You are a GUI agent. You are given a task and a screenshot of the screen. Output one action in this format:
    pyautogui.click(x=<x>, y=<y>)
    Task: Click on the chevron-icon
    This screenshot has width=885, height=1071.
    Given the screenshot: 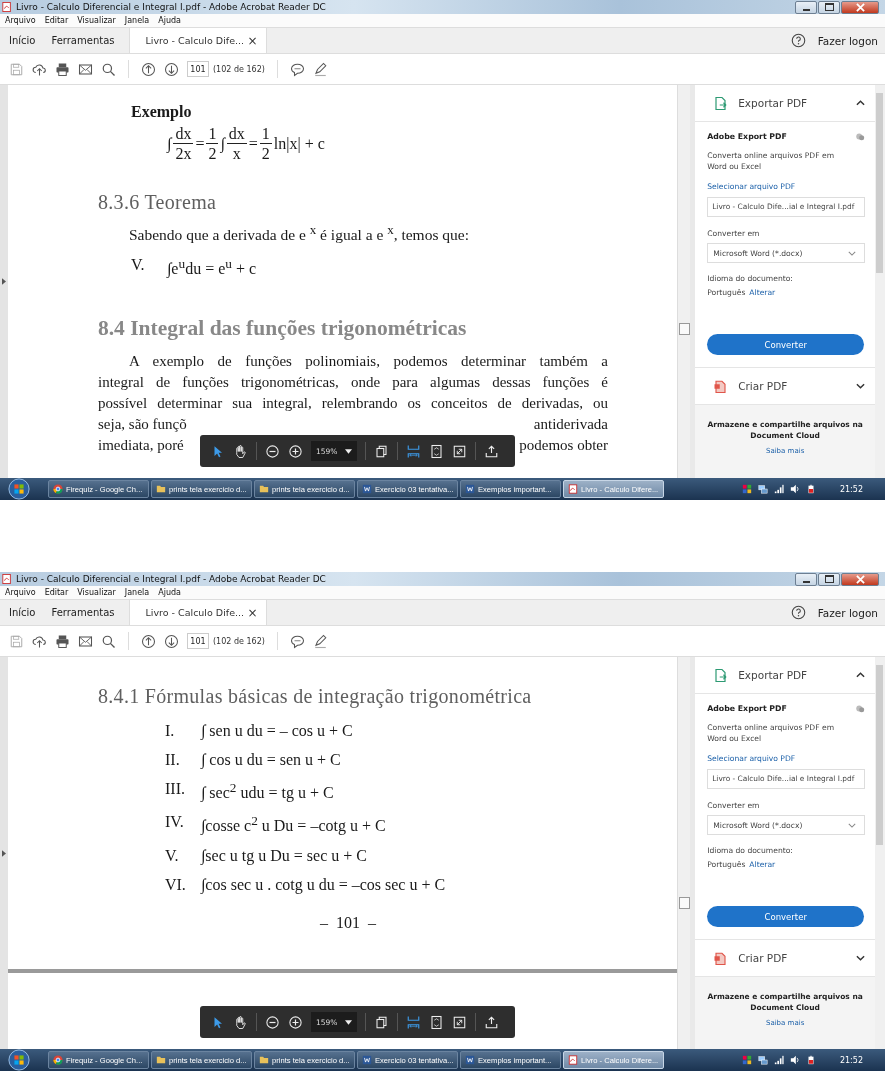 What is the action you would take?
    pyautogui.click(x=852, y=825)
    